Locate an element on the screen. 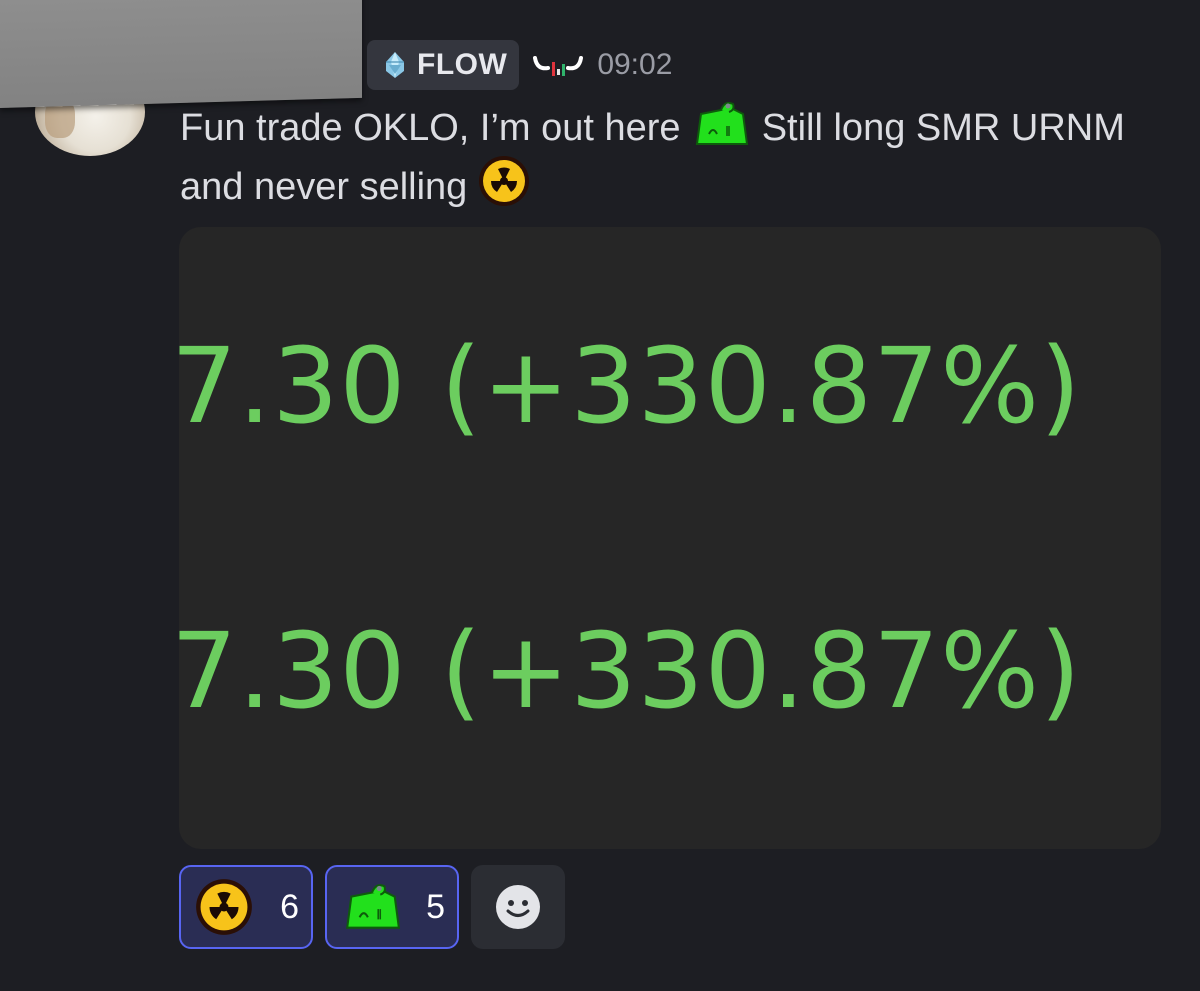  role-tag: FLOW is located at coordinates (443, 65).